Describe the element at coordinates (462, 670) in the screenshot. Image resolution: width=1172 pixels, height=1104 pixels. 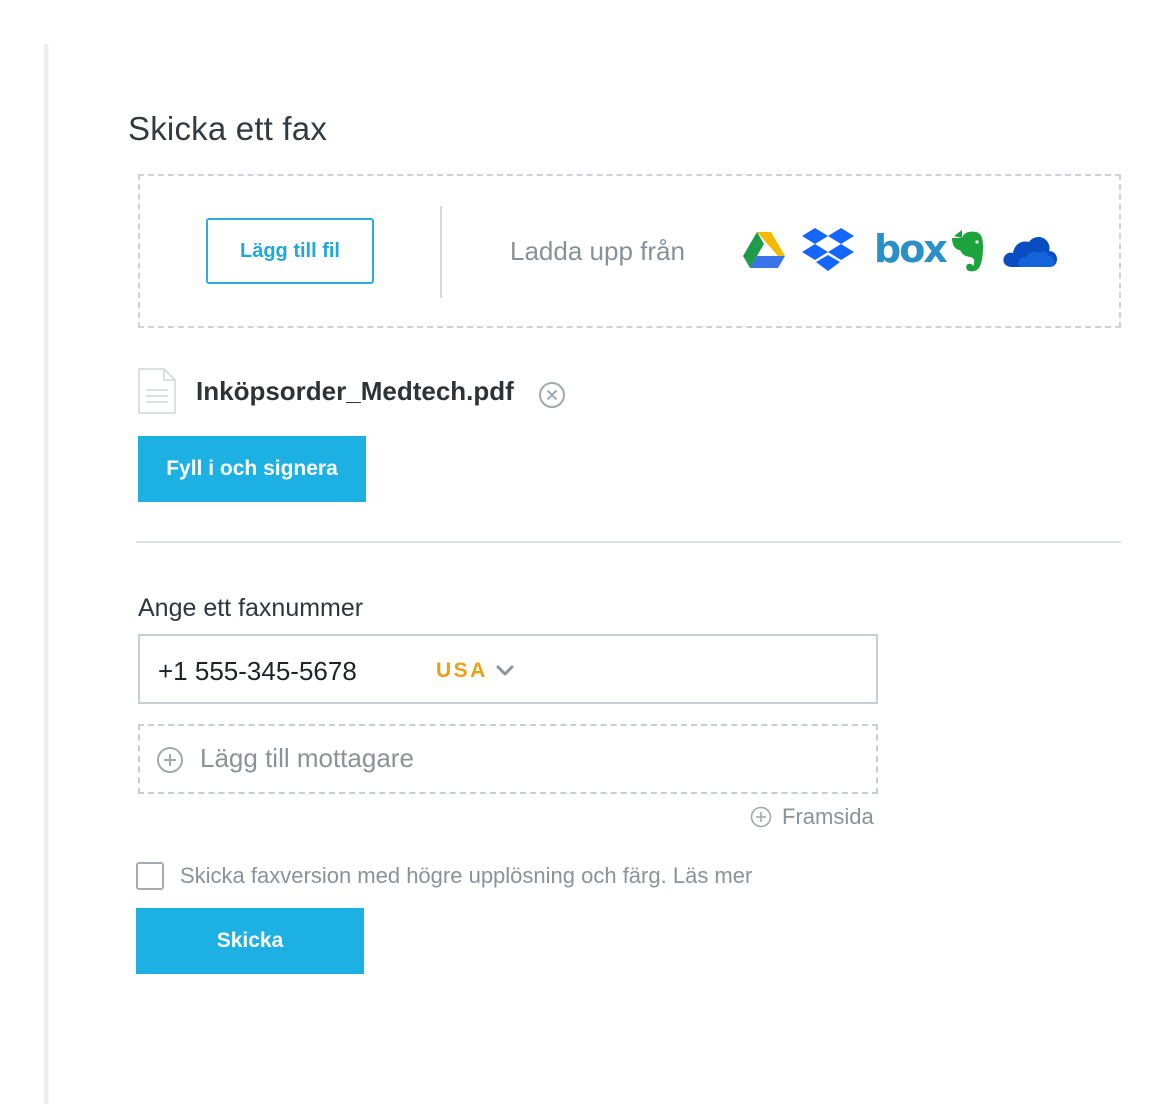
I see `country-code-value: USA` at that location.